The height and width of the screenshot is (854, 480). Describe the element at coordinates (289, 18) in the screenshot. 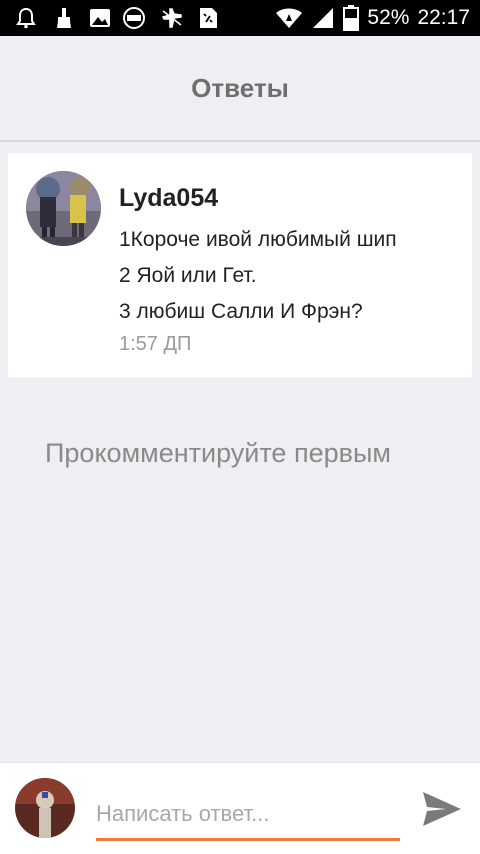

I see `wifi-icon` at that location.